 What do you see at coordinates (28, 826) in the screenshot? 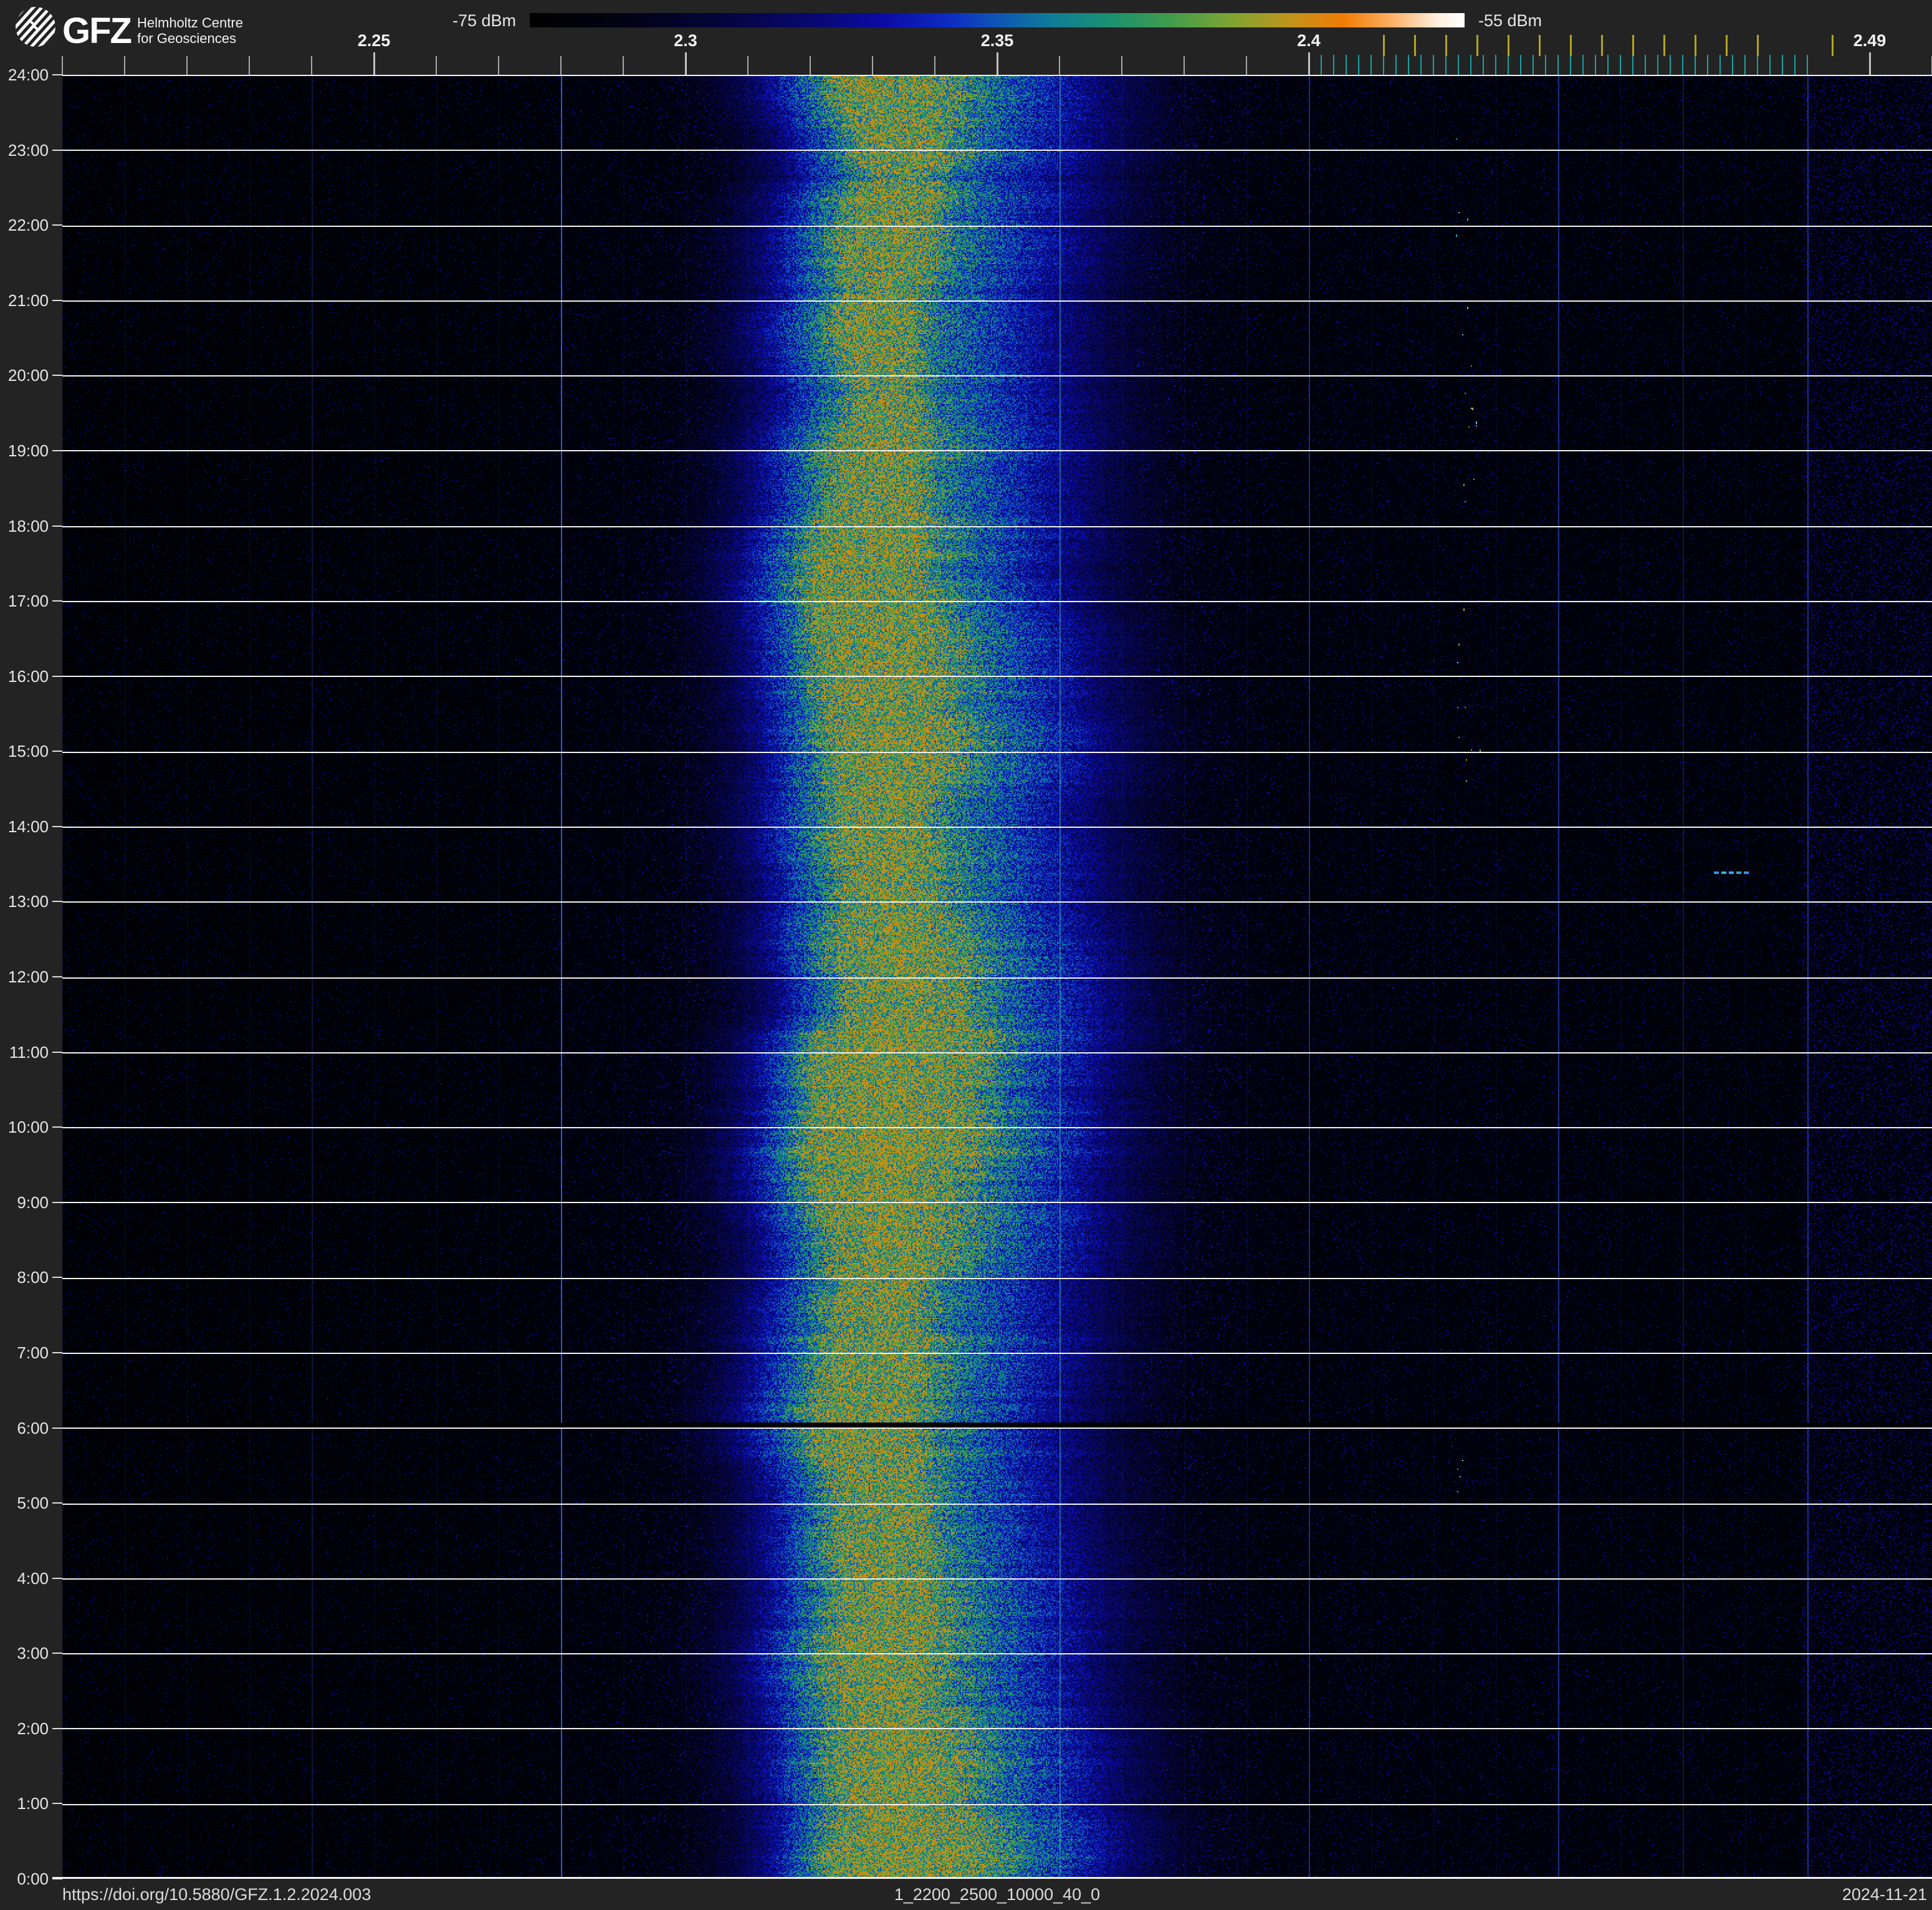
I see `time-label: 14:00` at bounding box center [28, 826].